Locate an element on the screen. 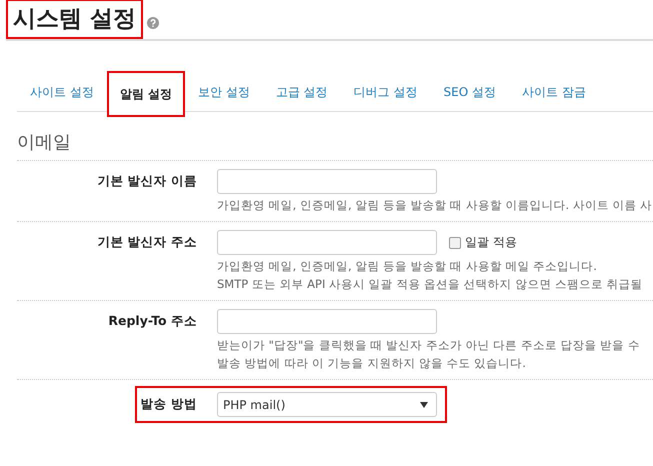 The image size is (653, 466). send-method-dropdown: PHP mail() is located at coordinates (327, 404).